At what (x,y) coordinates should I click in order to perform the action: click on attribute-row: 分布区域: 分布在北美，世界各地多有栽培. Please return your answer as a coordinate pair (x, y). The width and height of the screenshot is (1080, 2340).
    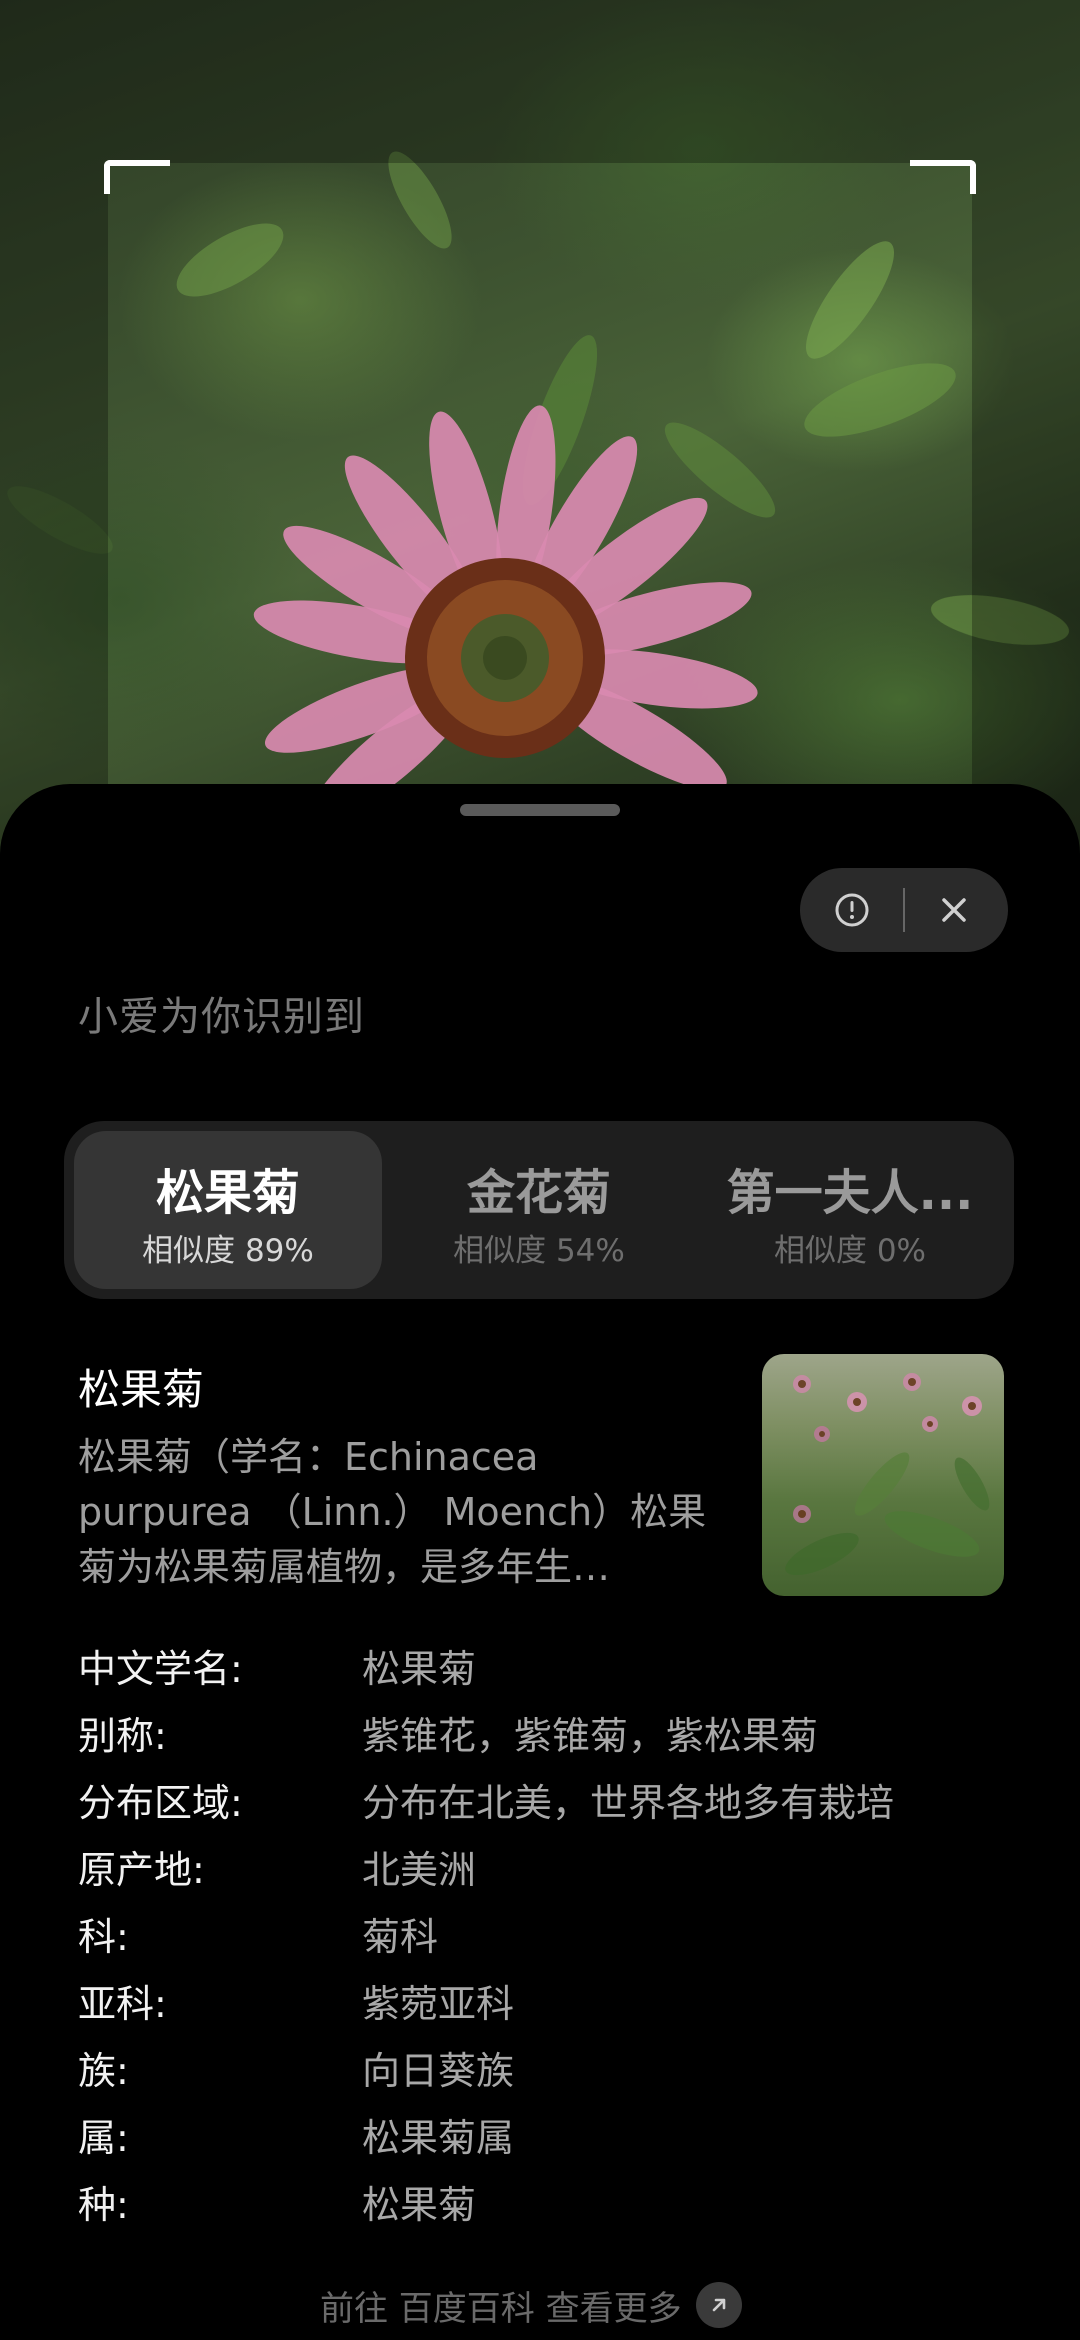
    Looking at the image, I should click on (548, 1803).